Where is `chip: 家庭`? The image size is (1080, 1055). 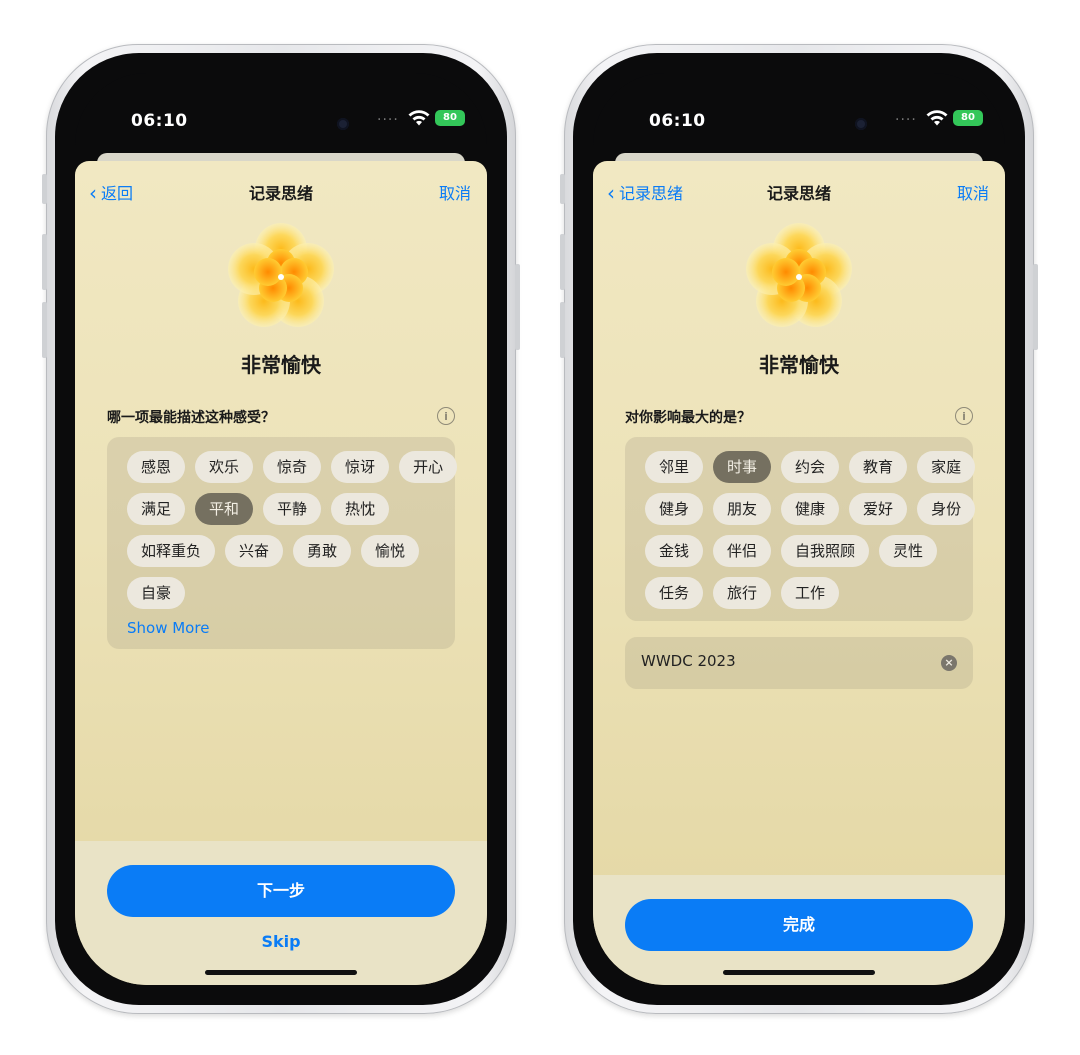
chip: 家庭 is located at coordinates (946, 467).